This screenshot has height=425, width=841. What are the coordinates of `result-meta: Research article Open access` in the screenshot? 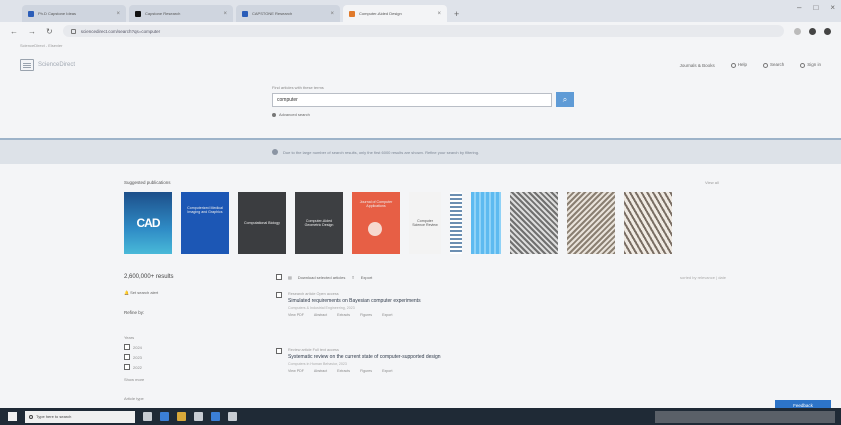 It's located at (313, 294).